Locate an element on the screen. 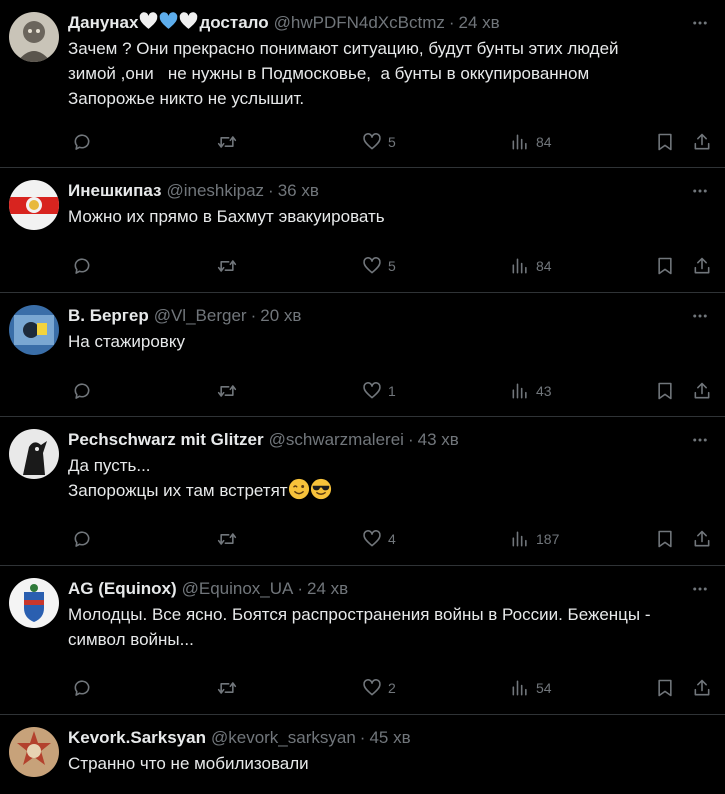 The height and width of the screenshot is (794, 725). display-name: Инешкипаз is located at coordinates (114, 191).